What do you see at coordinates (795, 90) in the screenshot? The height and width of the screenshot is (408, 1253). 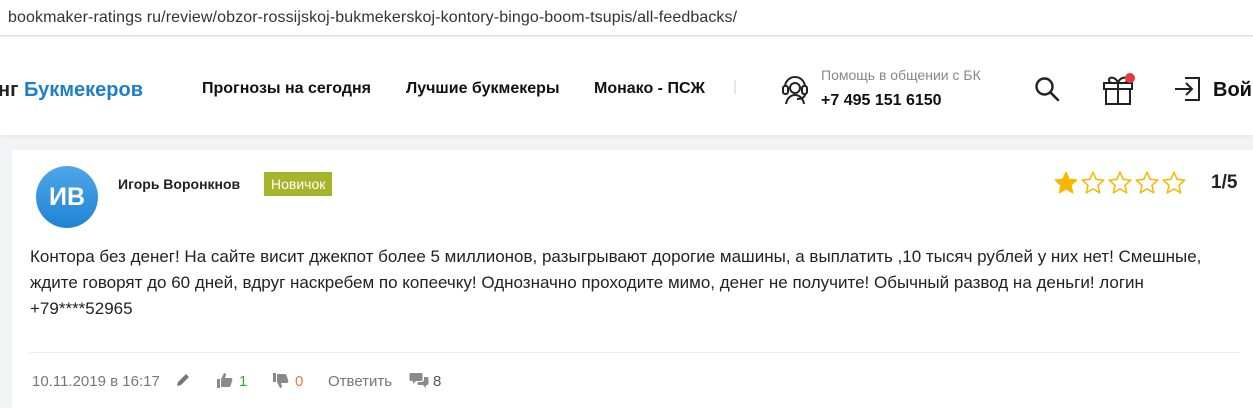 I see `support-headset-icon` at bounding box center [795, 90].